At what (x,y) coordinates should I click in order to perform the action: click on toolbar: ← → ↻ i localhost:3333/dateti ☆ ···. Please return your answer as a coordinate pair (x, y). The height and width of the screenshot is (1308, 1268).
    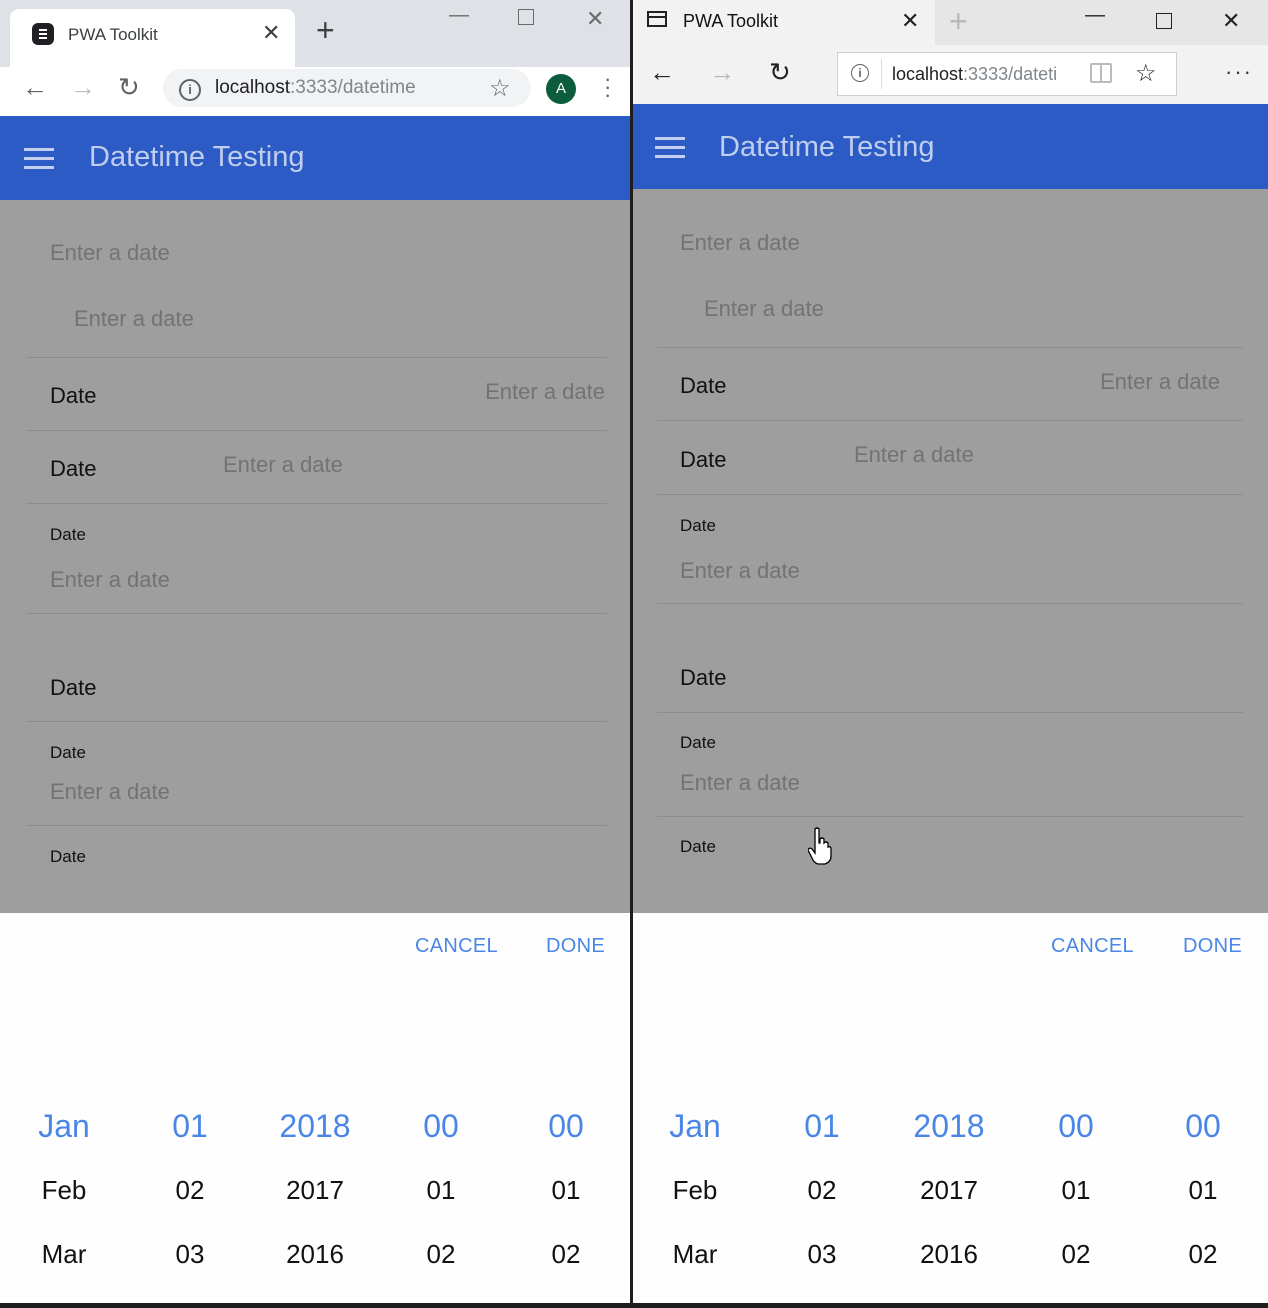
    Looking at the image, I should click on (950, 74).